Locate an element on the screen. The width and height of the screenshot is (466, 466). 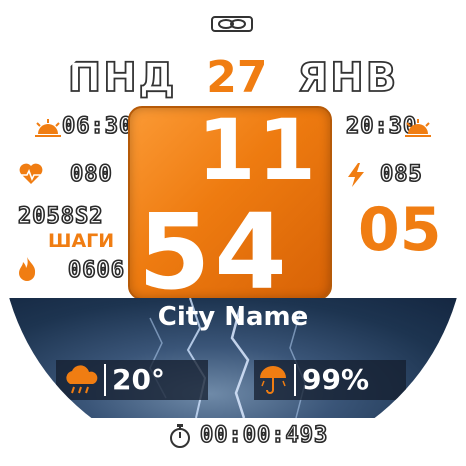
date-line: ПНД 27 ЯНВ is located at coordinates (233, 77).